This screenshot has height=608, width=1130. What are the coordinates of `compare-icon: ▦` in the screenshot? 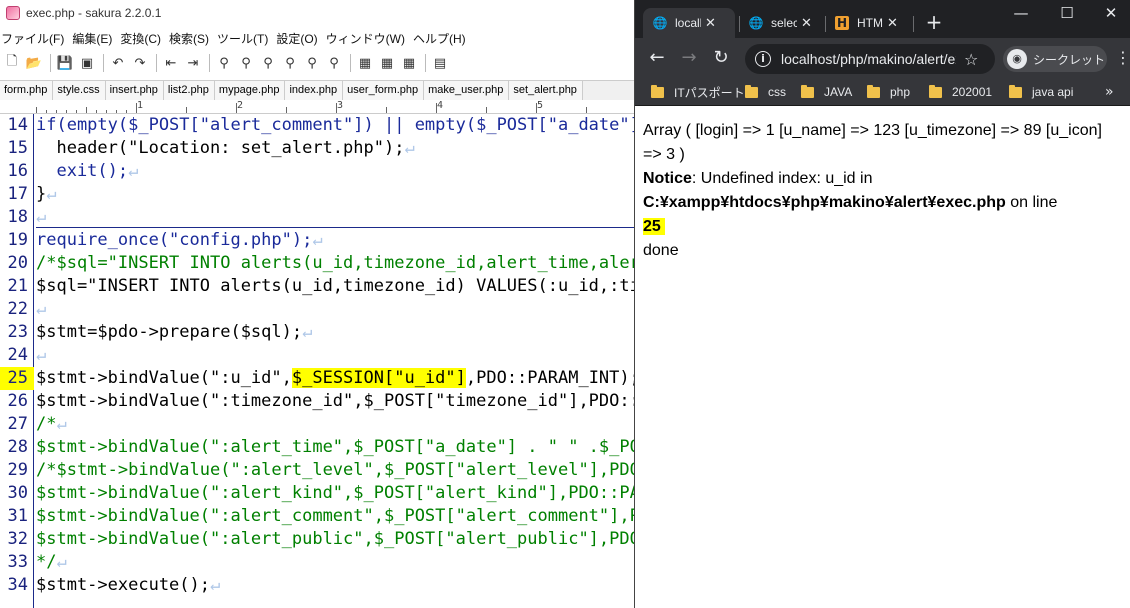 It's located at (387, 63).